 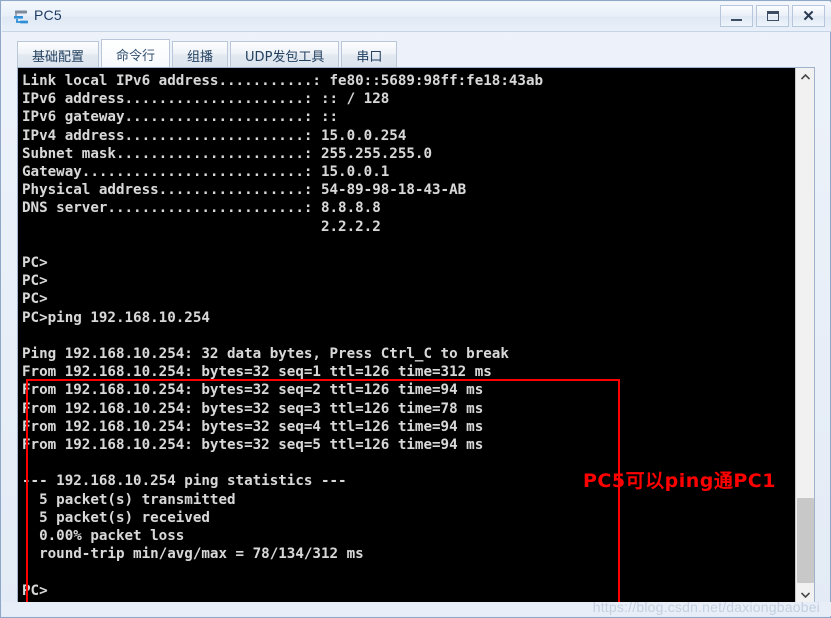 I want to click on tab-udp-tool: UDP发包工具, so click(x=285, y=54).